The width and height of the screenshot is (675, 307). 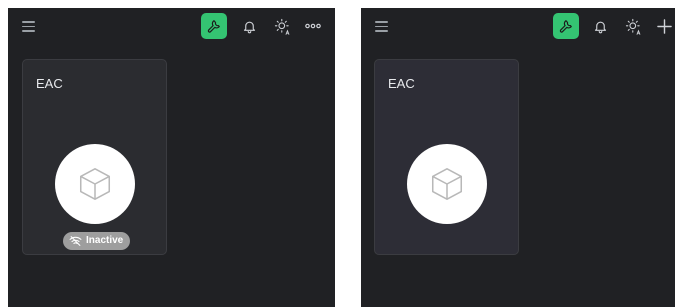 I want to click on more-icon, so click(x=313, y=26).